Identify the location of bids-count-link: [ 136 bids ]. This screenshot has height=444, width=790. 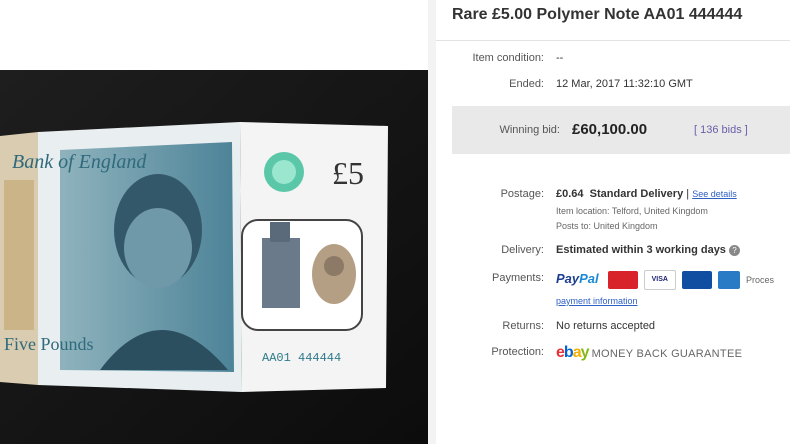
(721, 130).